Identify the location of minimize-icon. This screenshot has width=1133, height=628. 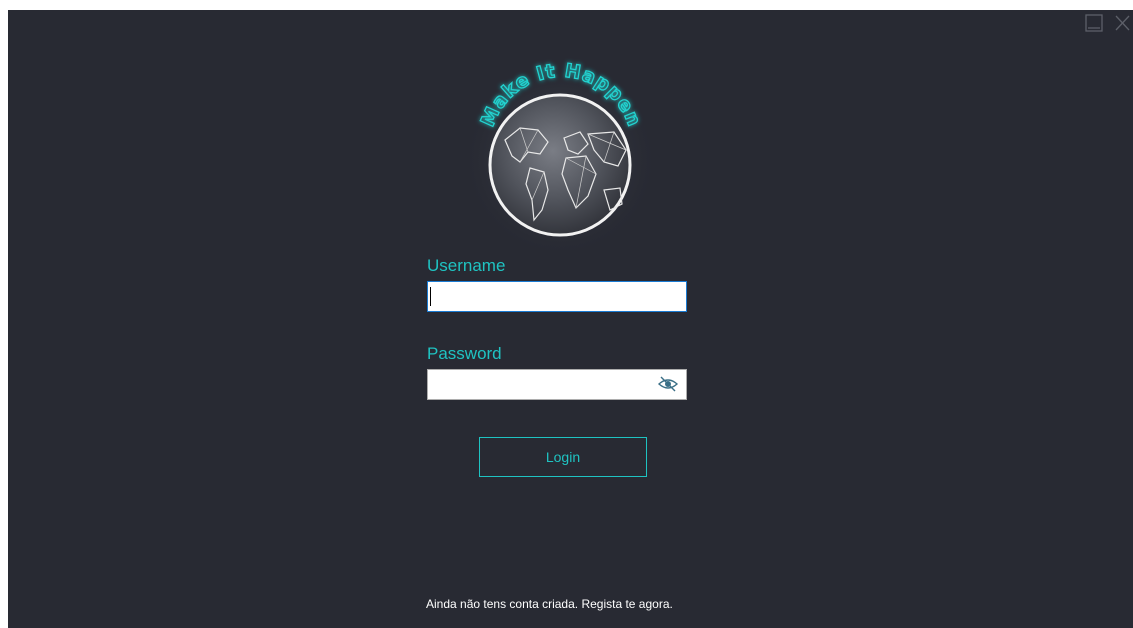
(1094, 23).